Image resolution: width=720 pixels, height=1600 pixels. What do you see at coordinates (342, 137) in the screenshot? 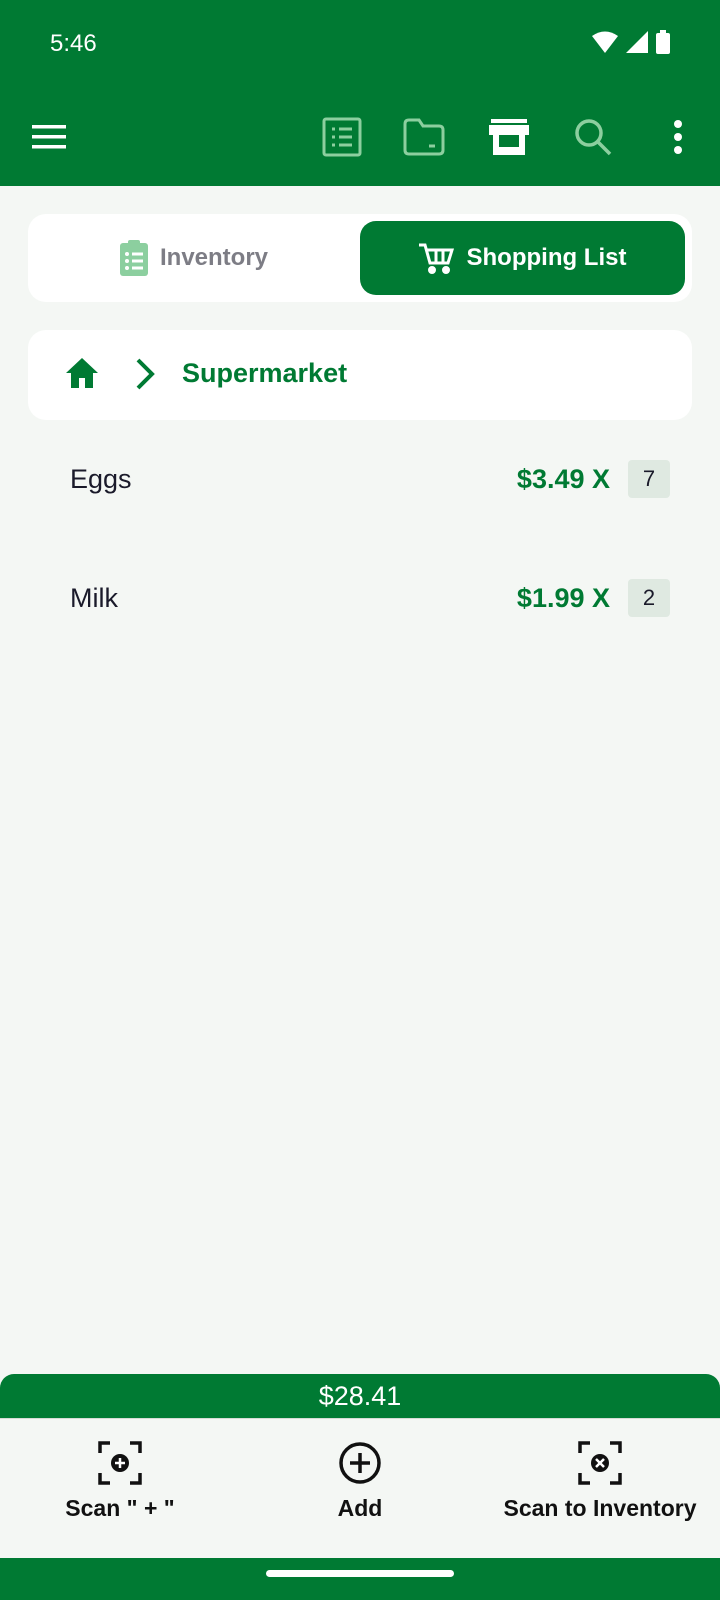
I see `list-view-icon` at bounding box center [342, 137].